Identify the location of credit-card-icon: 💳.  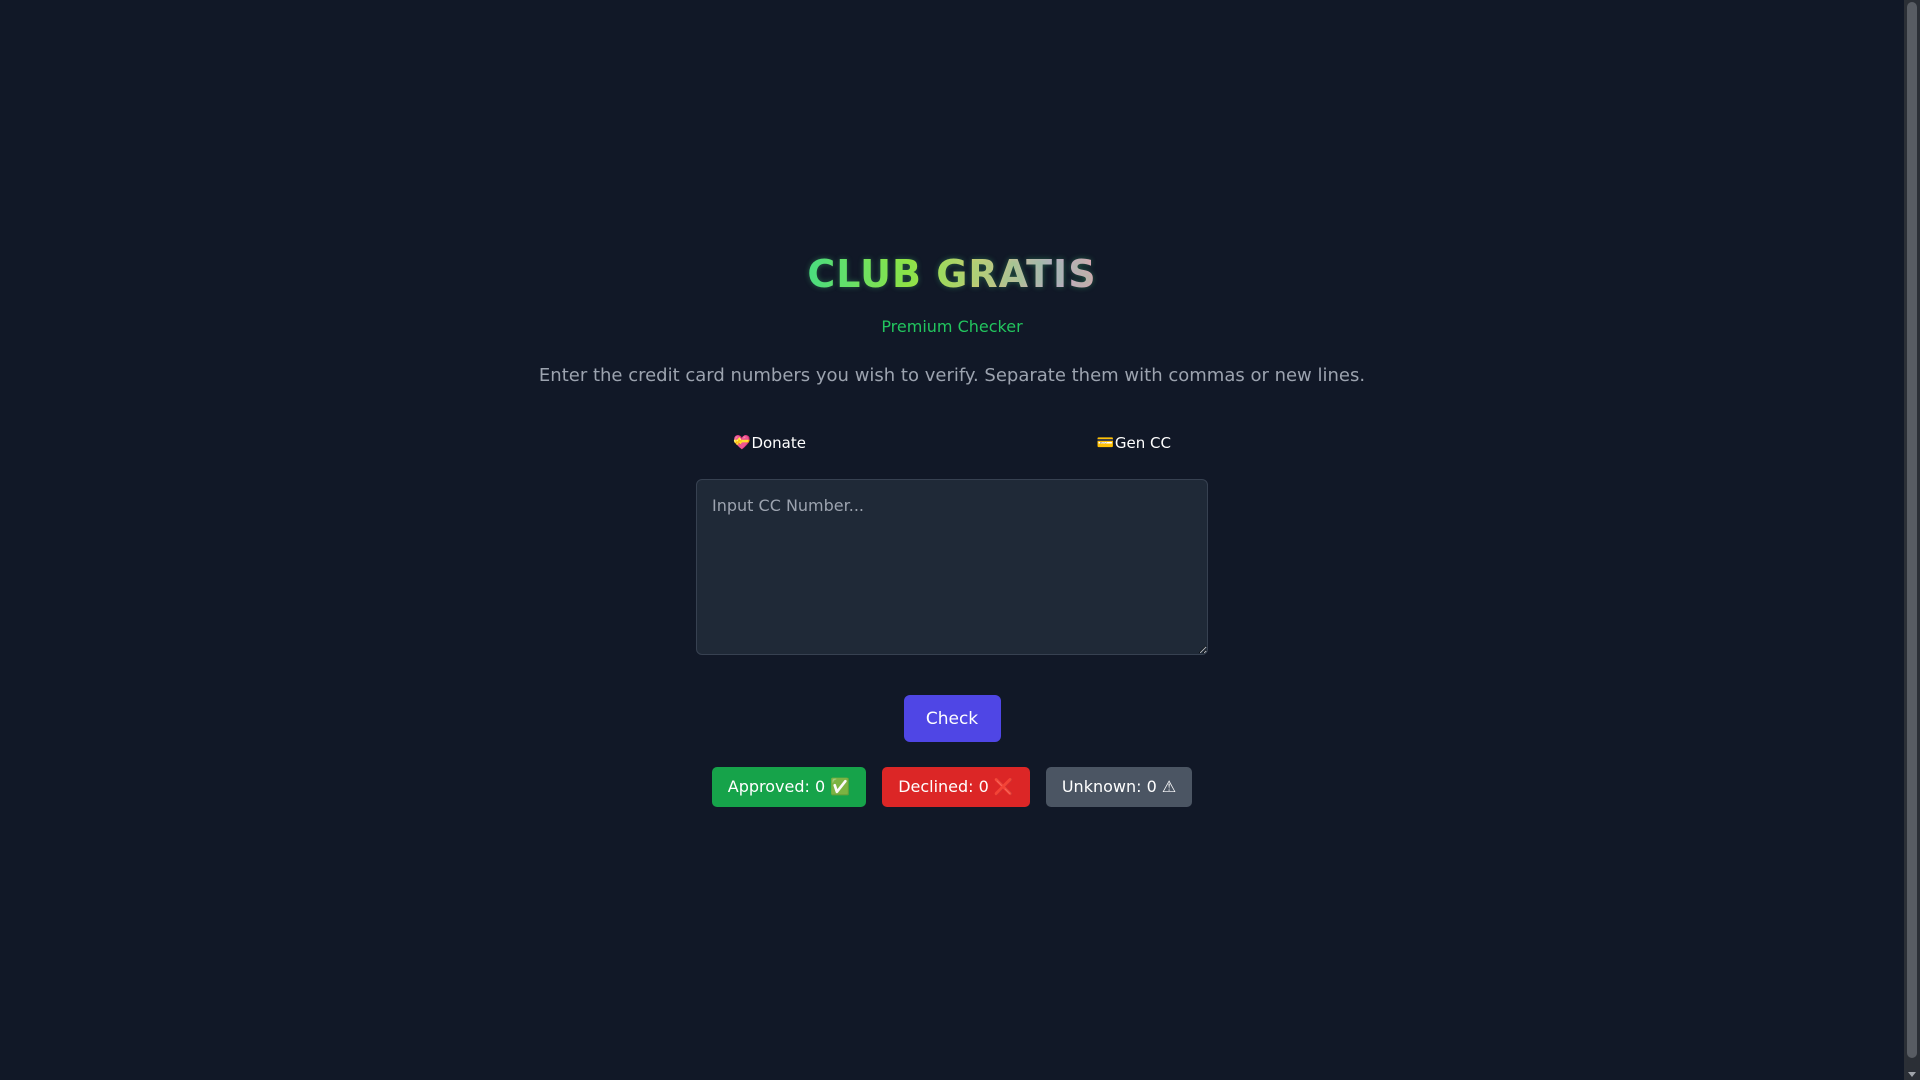
(1105, 443).